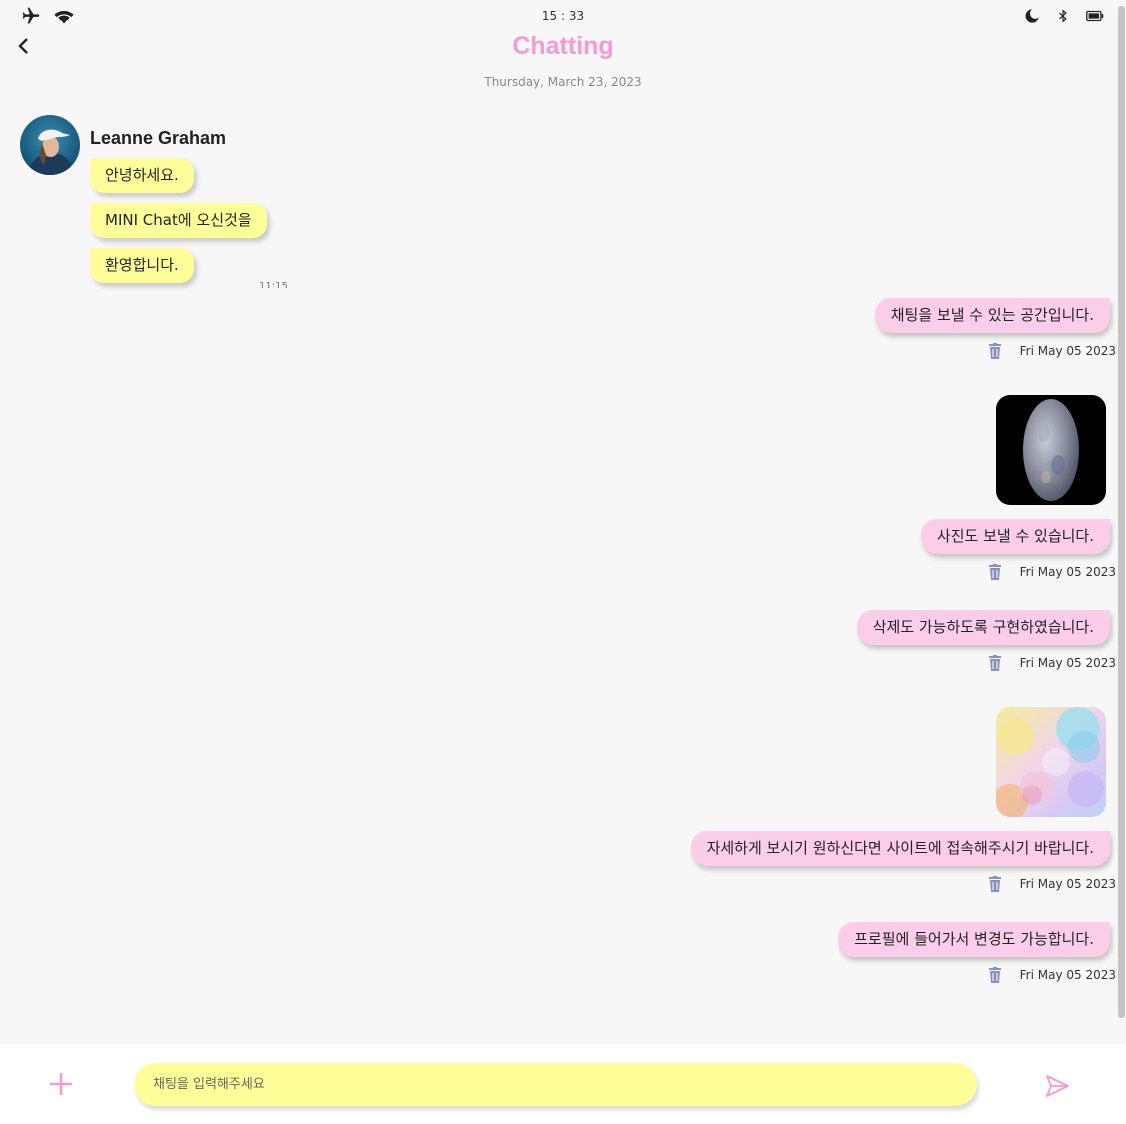  I want to click on chat-input, so click(555, 1084).